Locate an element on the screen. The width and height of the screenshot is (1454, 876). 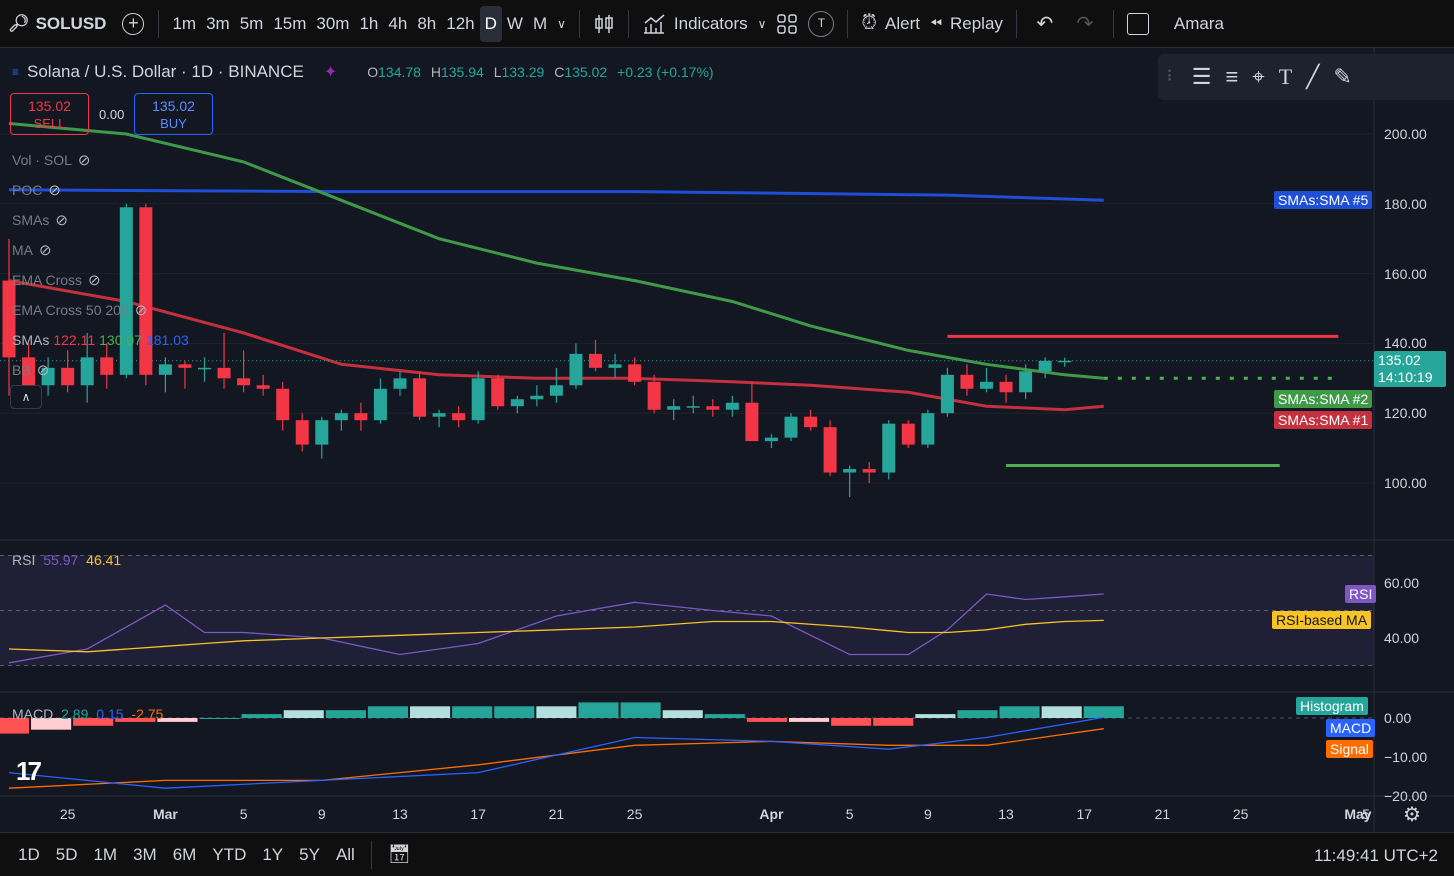
tradingview-logo: 17 is located at coordinates (29, 771).